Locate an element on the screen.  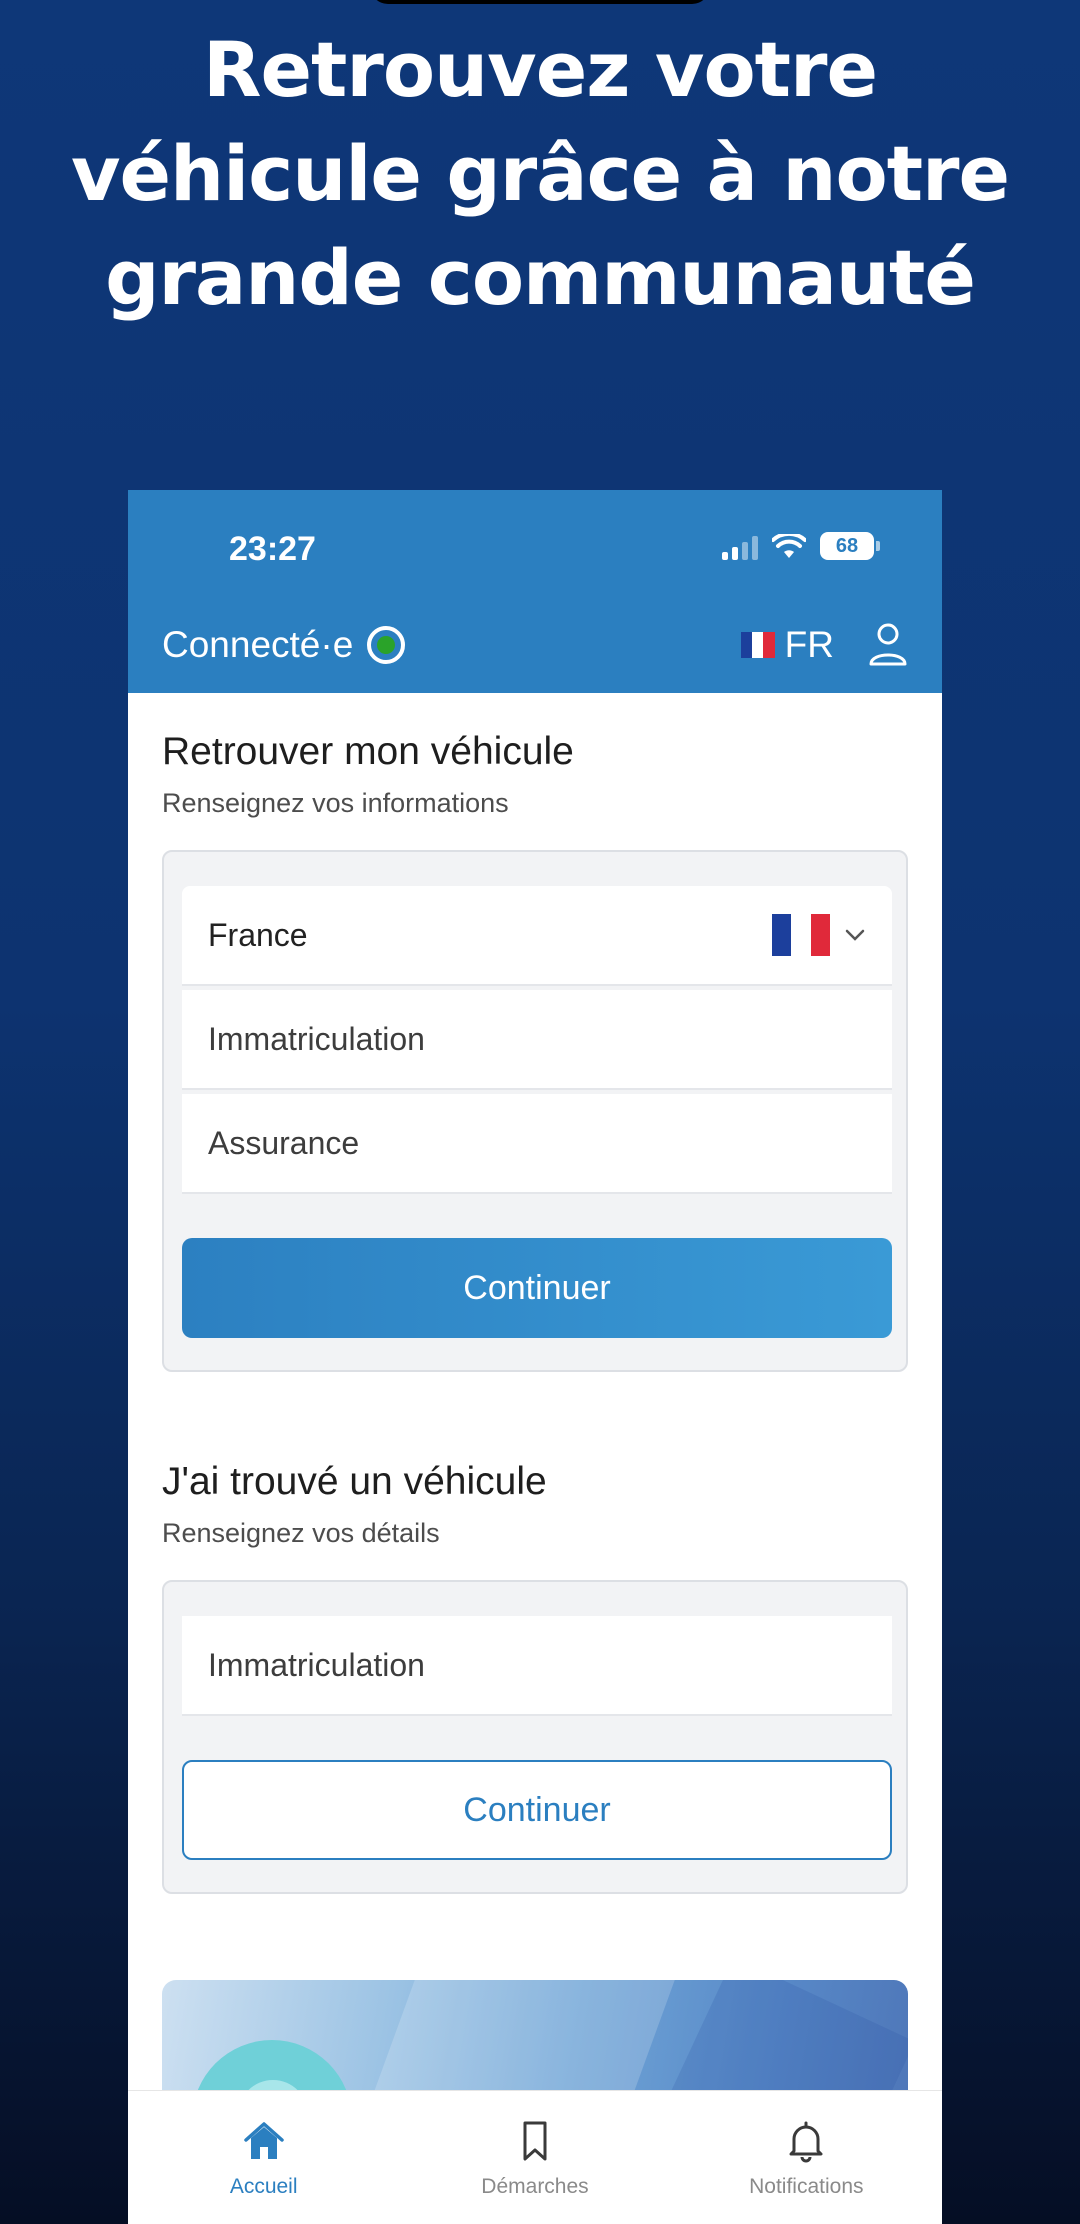
registration-placeholder: Immatriculation is located at coordinates (316, 1038).